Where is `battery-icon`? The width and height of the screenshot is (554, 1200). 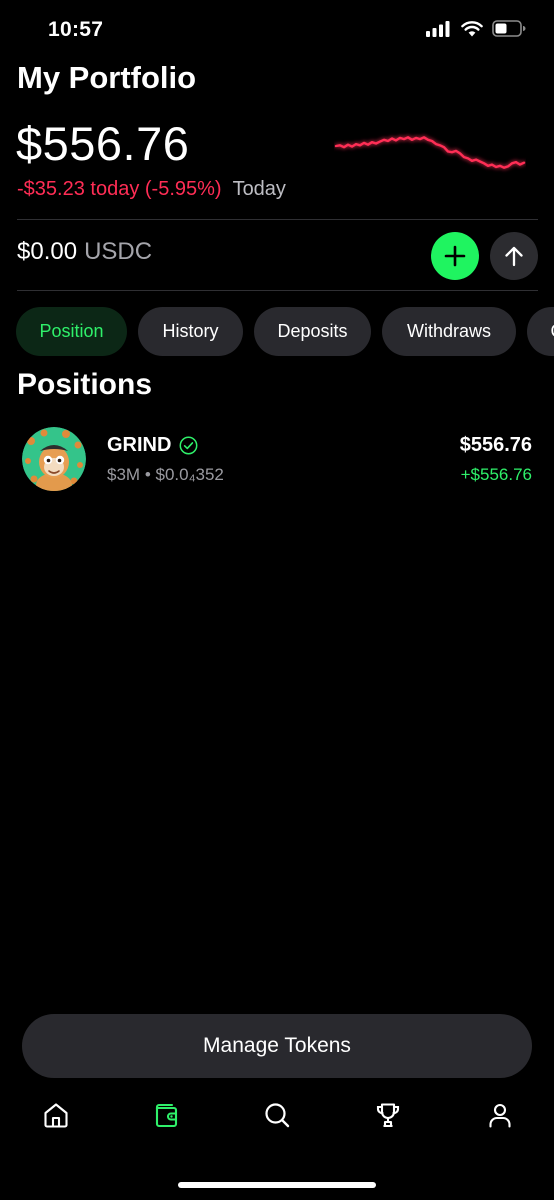 battery-icon is located at coordinates (509, 28).